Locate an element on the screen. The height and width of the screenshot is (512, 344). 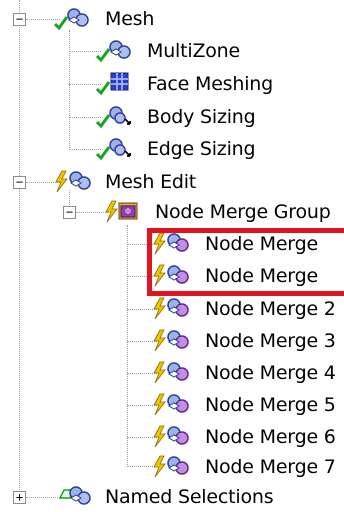
tree-item-multizone: MultiZone is located at coordinates (168, 51).